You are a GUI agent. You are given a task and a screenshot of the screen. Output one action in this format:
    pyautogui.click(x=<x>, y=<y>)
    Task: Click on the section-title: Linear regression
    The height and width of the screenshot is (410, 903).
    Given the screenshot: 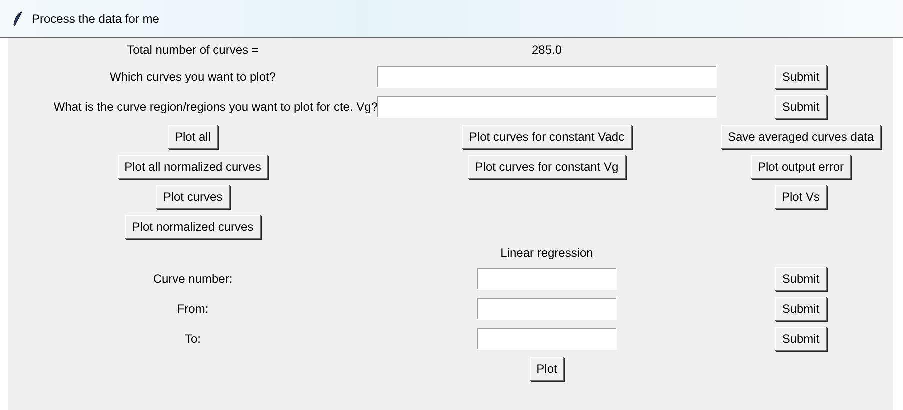 What is the action you would take?
    pyautogui.click(x=547, y=253)
    